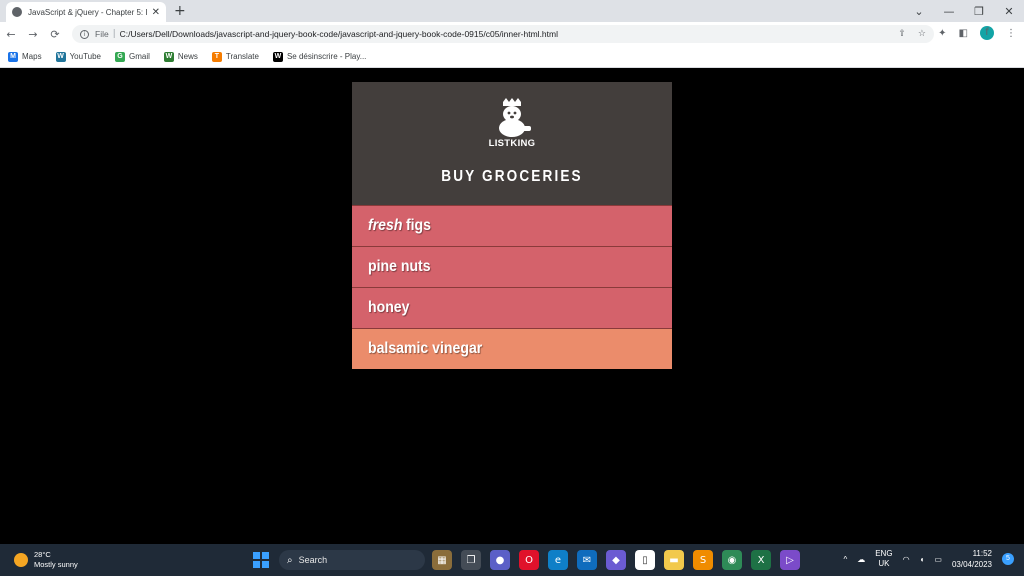  Describe the element at coordinates (558, 560) in the screenshot. I see `edge-icon: e` at that location.